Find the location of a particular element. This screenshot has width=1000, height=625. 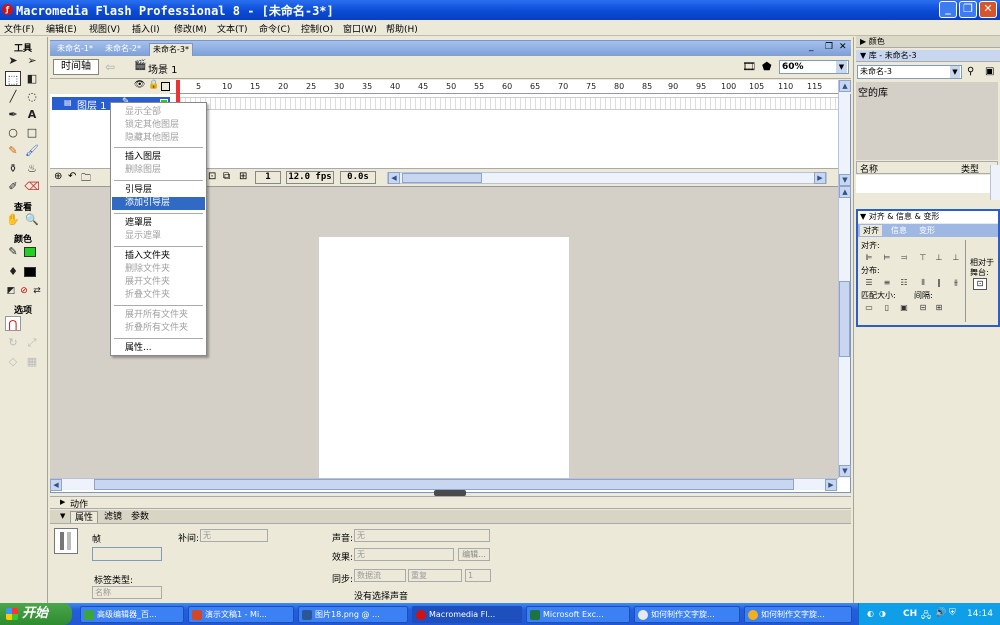

menu-item-insert-folder: 插入文件夹 is located at coordinates (158, 256).